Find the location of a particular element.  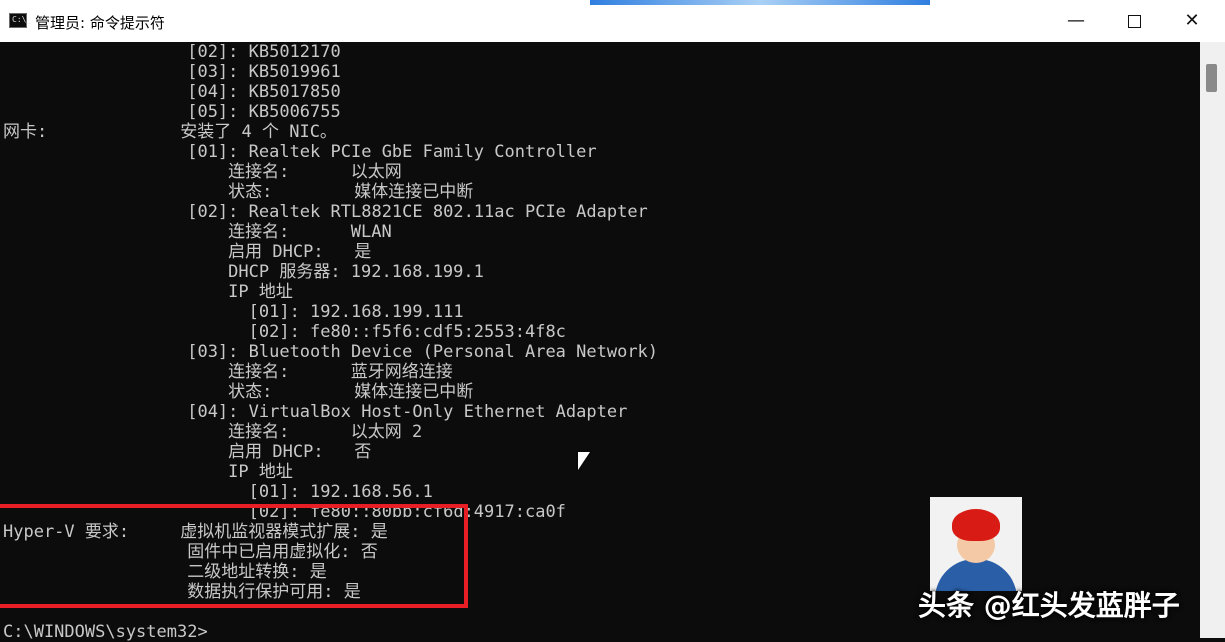

console-line: 启用 DHCP: 否 is located at coordinates (187, 452).